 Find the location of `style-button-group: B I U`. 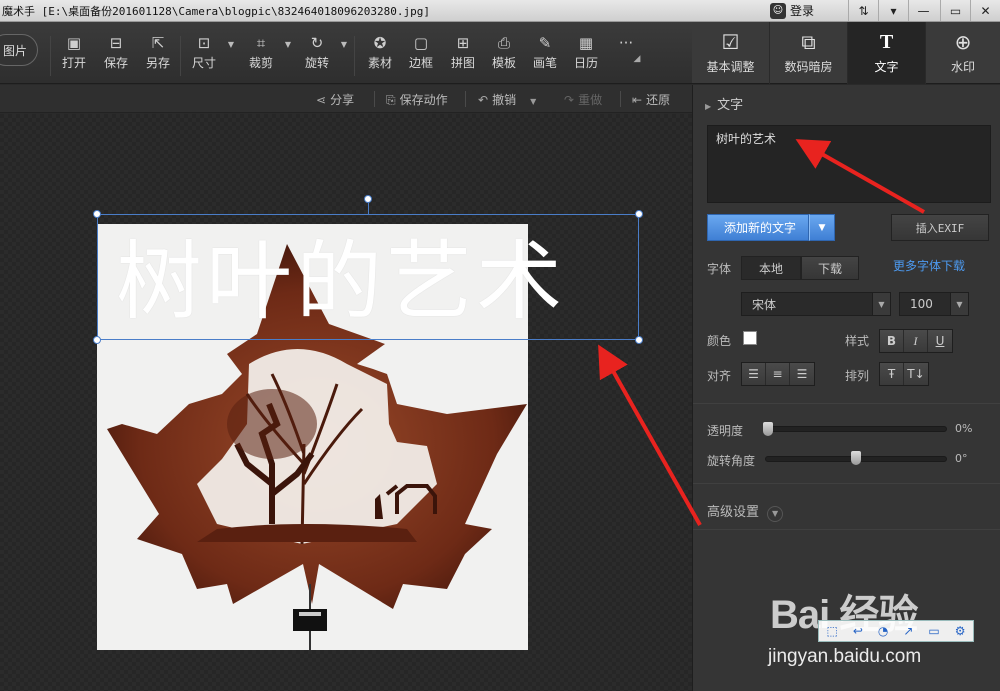

style-button-group: B I U is located at coordinates (916, 341).